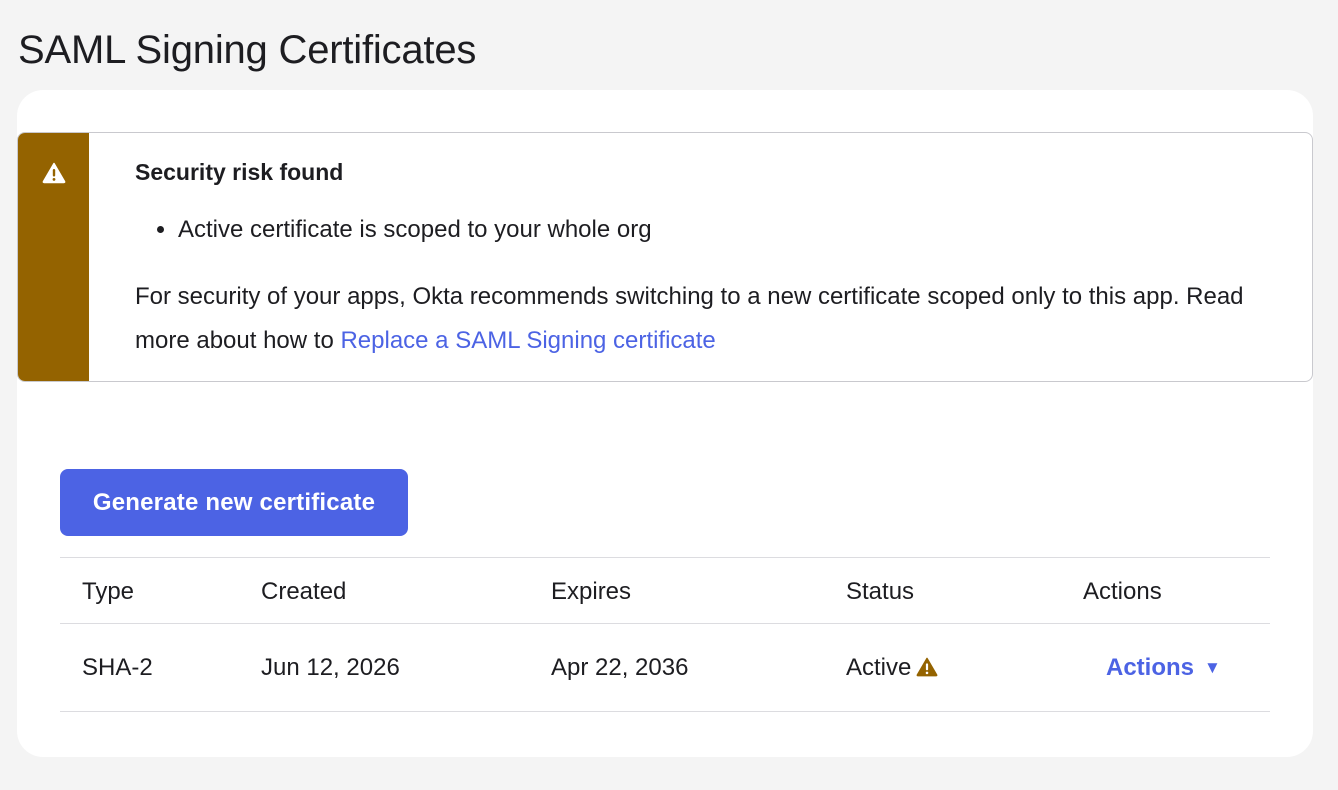 This screenshot has width=1338, height=790. I want to click on cell-type: SHA-2, so click(117, 667).